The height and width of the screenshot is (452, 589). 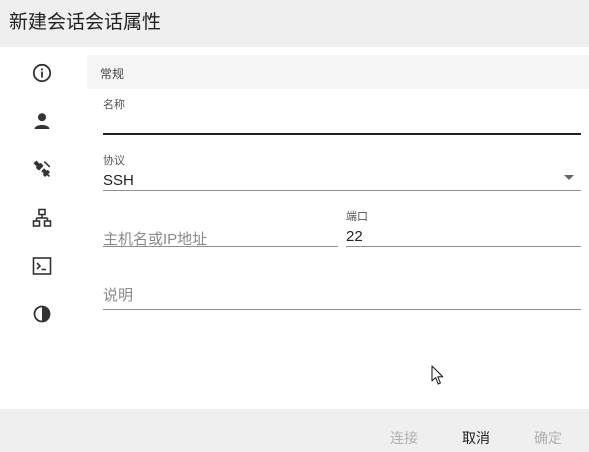 What do you see at coordinates (438, 378) in the screenshot?
I see `mouse-pointer-icon` at bounding box center [438, 378].